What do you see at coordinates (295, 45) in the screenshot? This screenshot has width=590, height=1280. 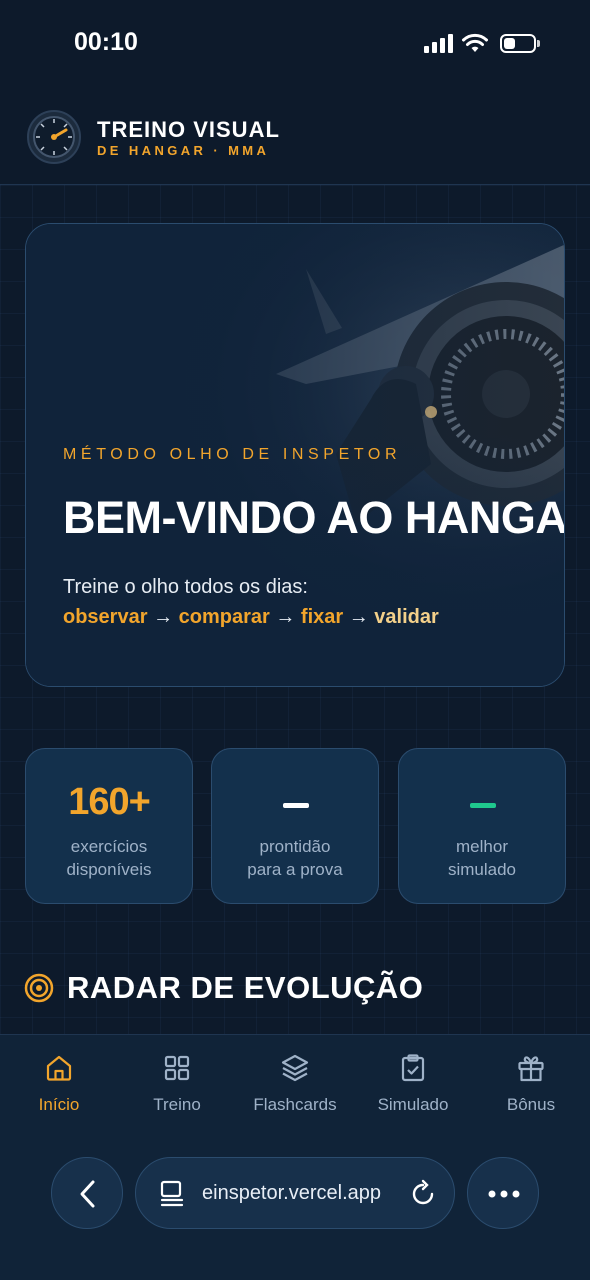 I see `status-bar: 00:10` at bounding box center [295, 45].